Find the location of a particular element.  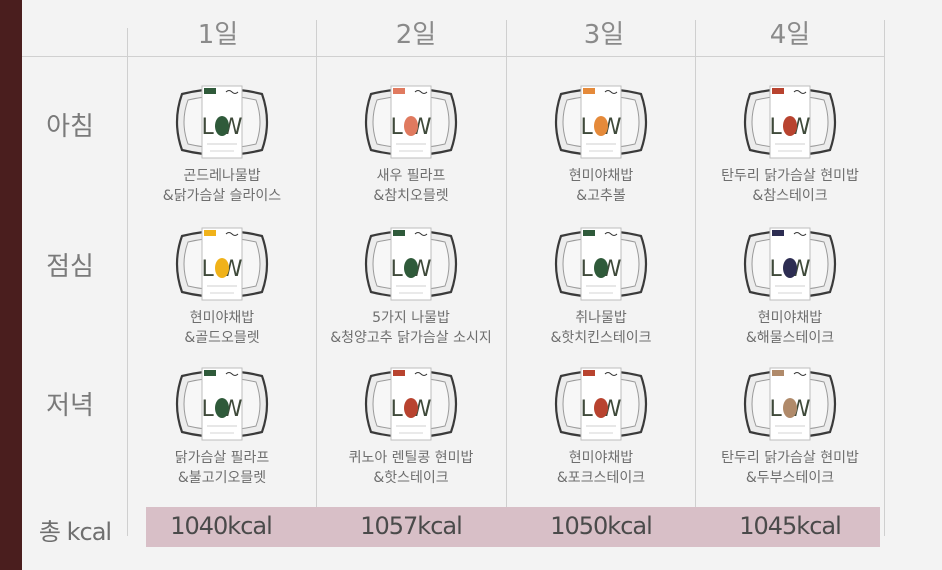

meal-name-line1: 5가지 나물밥 is located at coordinates (411, 318).